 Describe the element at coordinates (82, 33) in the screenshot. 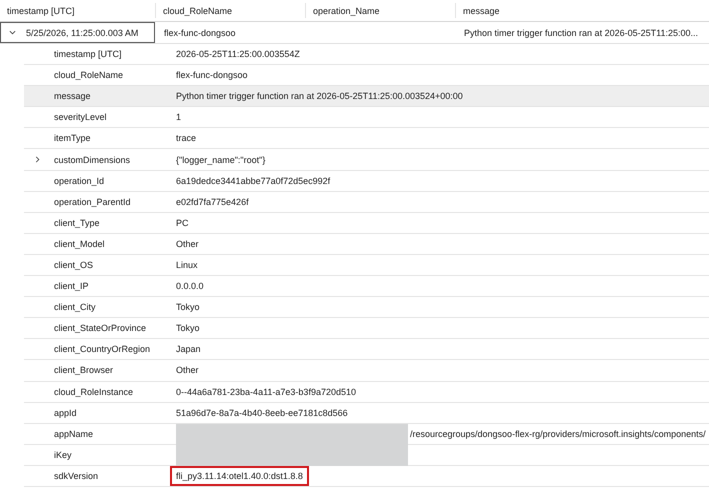

I see `timestamp-text: 5/25/2026, 11:25:00.003 AM` at that location.